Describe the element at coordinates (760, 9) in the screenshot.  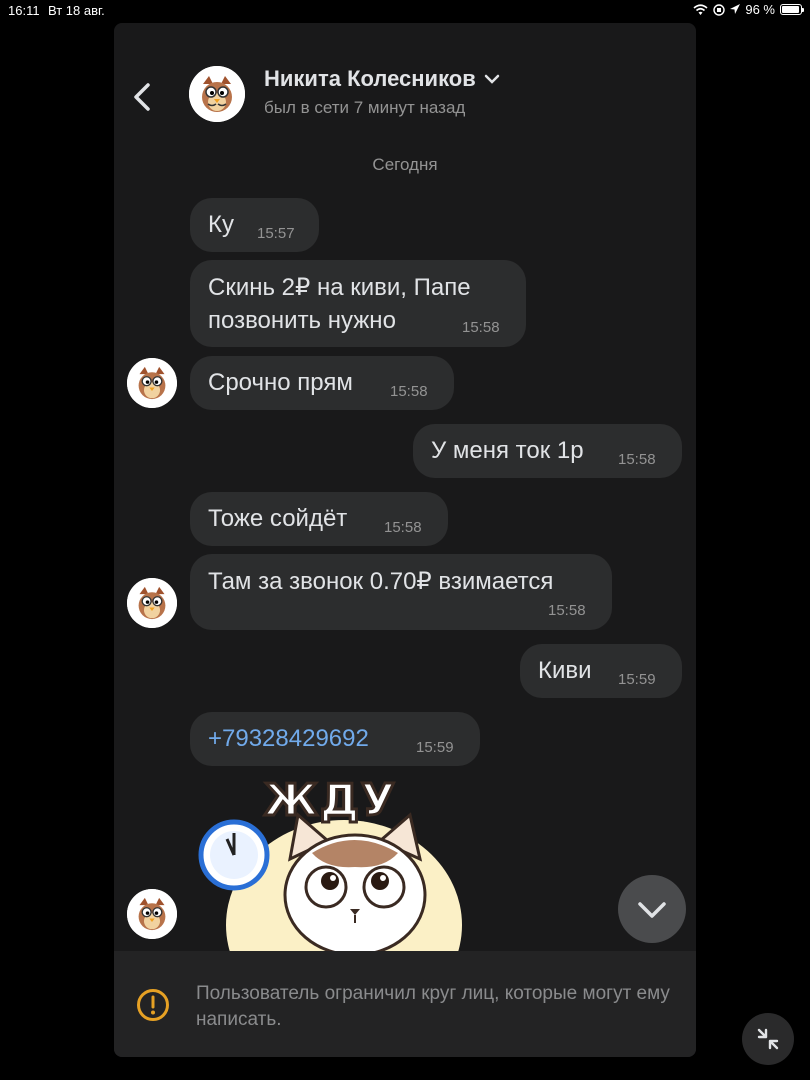
I see `battery-percent: 96 %` at that location.